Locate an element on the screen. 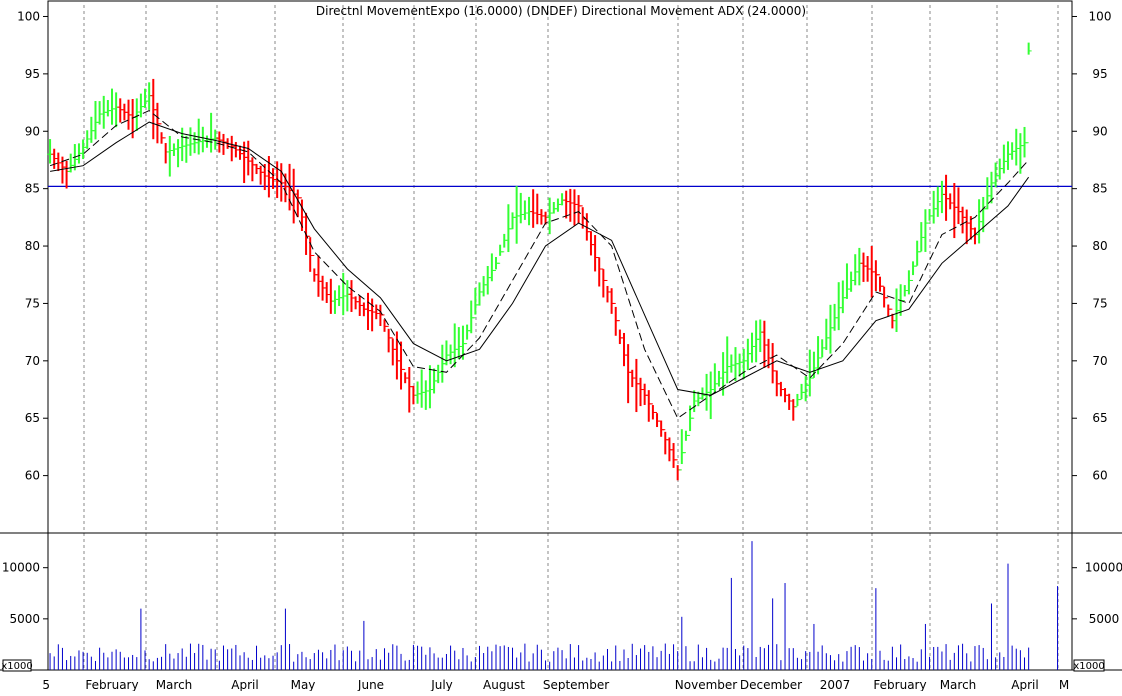 The width and height of the screenshot is (1122, 696). y-tick-label-right: 85 is located at coordinates (1099, 189).